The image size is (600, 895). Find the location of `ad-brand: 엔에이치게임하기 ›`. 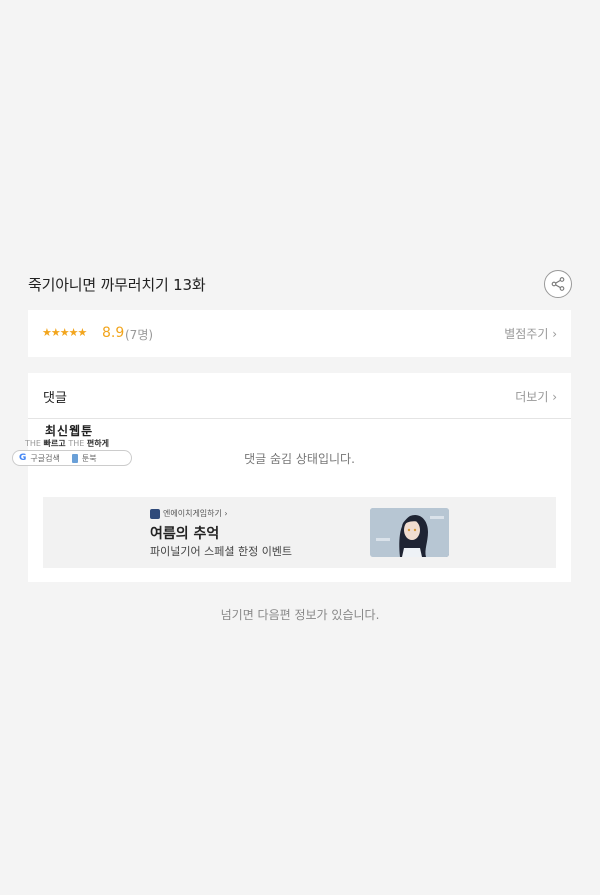

ad-brand: 엔에이치게임하기 › is located at coordinates (189, 513).